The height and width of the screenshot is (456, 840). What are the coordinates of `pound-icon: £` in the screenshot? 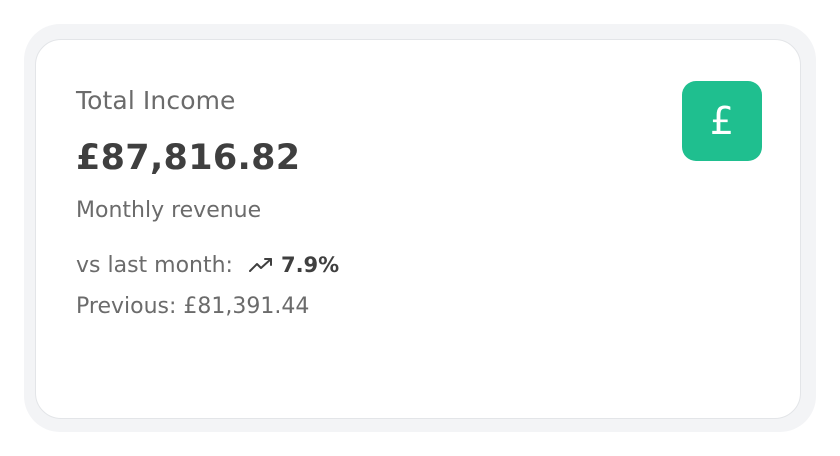 It's located at (722, 121).